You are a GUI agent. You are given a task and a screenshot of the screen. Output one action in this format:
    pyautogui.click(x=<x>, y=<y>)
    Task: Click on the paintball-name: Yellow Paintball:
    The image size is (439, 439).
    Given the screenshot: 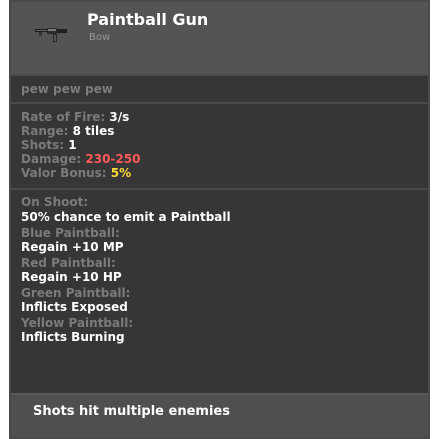 What is the action you would take?
    pyautogui.click(x=77, y=323)
    